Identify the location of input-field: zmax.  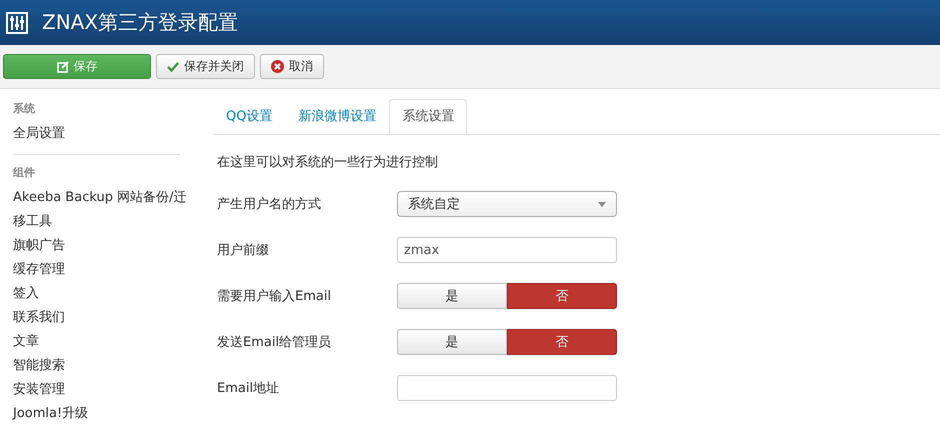
(507, 250).